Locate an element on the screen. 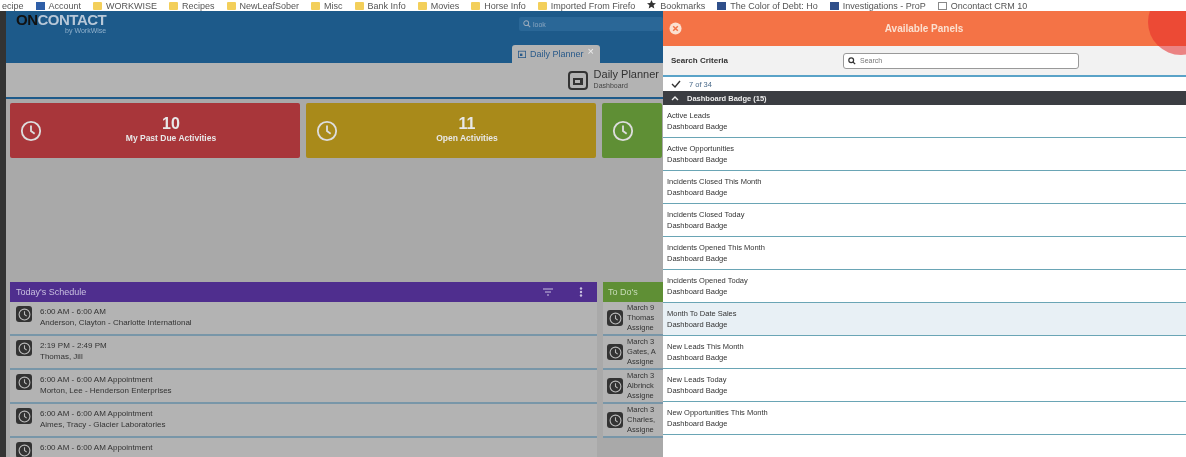 This screenshot has height=457, width=1186. schedule-item: 6:00 AM - 6:00 AM Anderson, Clayton - Charlotte International is located at coordinates (304, 319).